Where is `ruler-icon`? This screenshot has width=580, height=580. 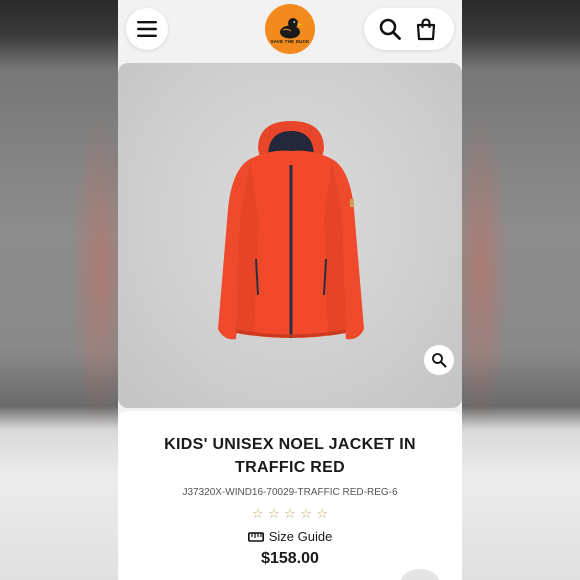
ruler-icon is located at coordinates (255, 536).